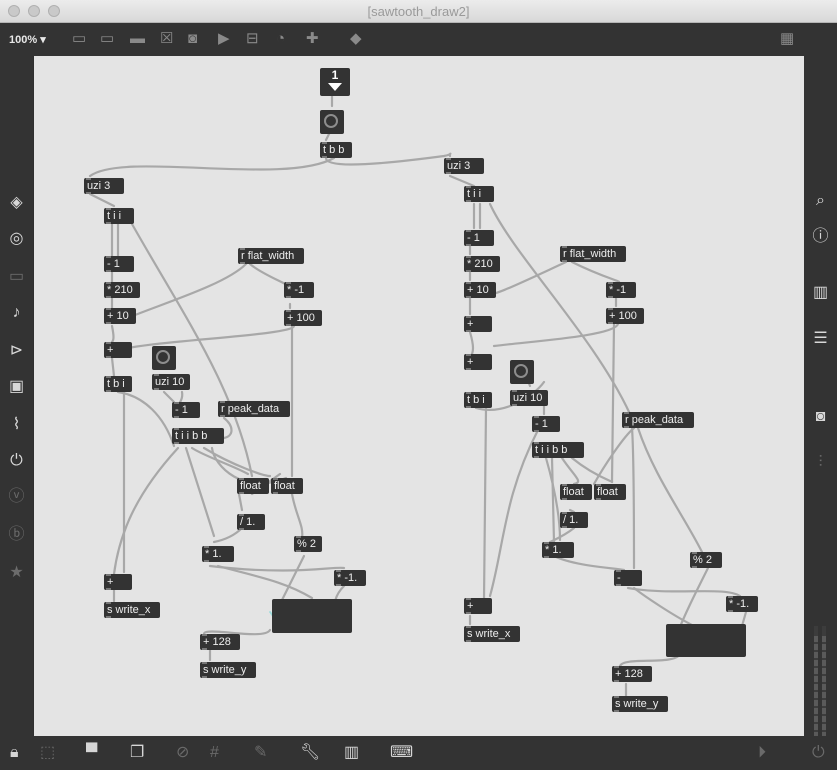  Describe the element at coordinates (16, 239) in the screenshot. I see `audio-device-icon: ◎` at that location.